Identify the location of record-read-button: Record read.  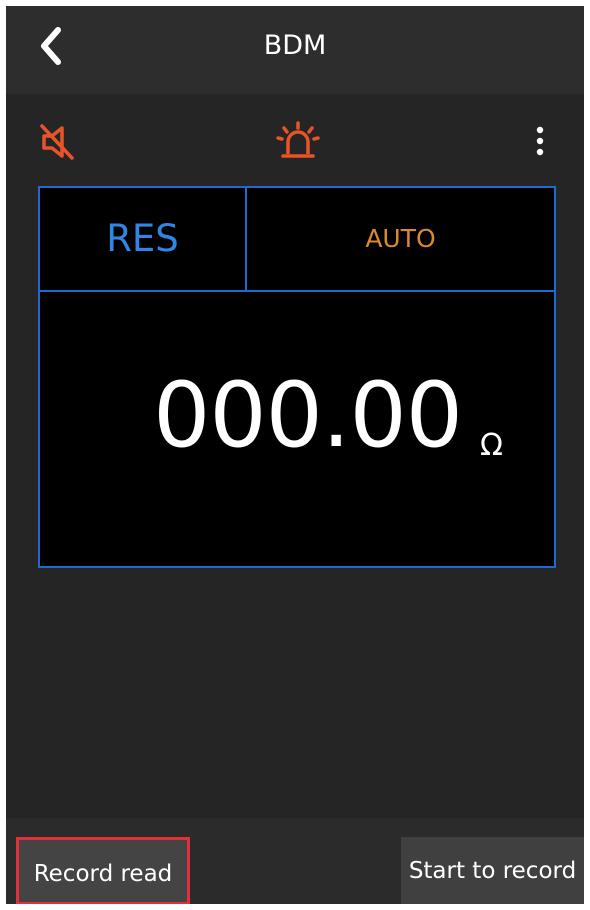
(103, 870).